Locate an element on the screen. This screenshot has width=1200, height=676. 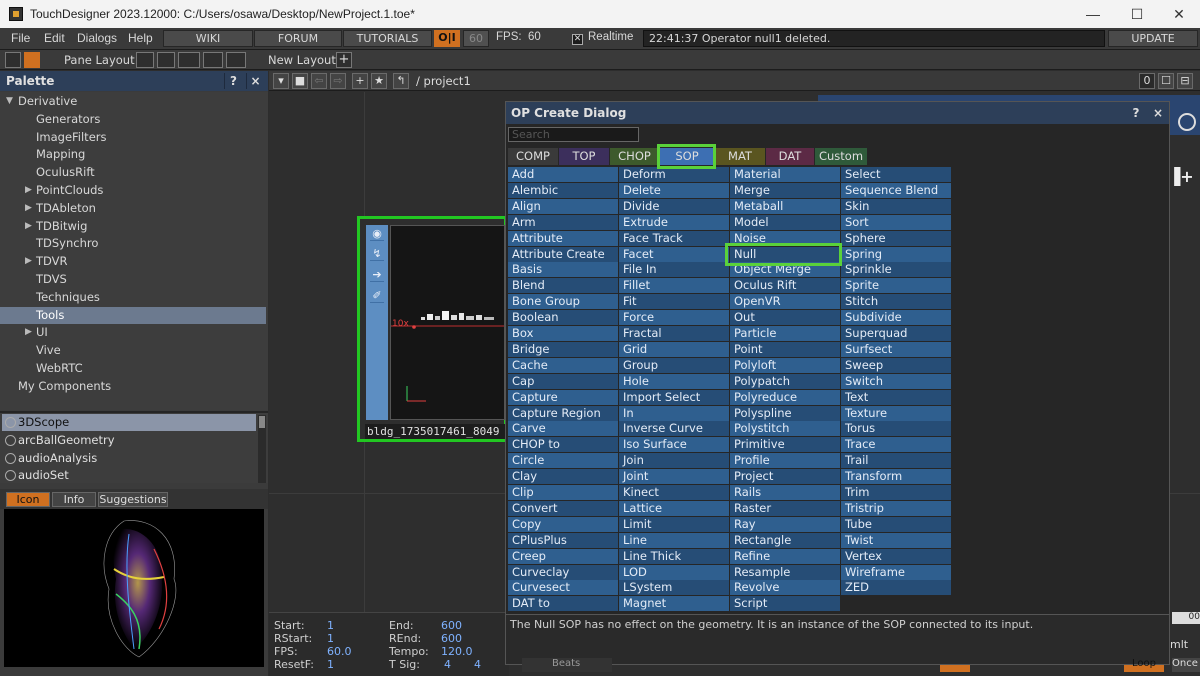
operator-item-kinect: Kinect is located at coordinates (674, 492).